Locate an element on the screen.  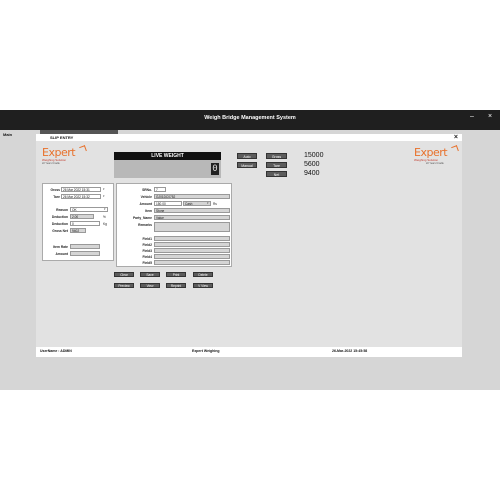
deduction-percent-unit: % is located at coordinates (104, 217).